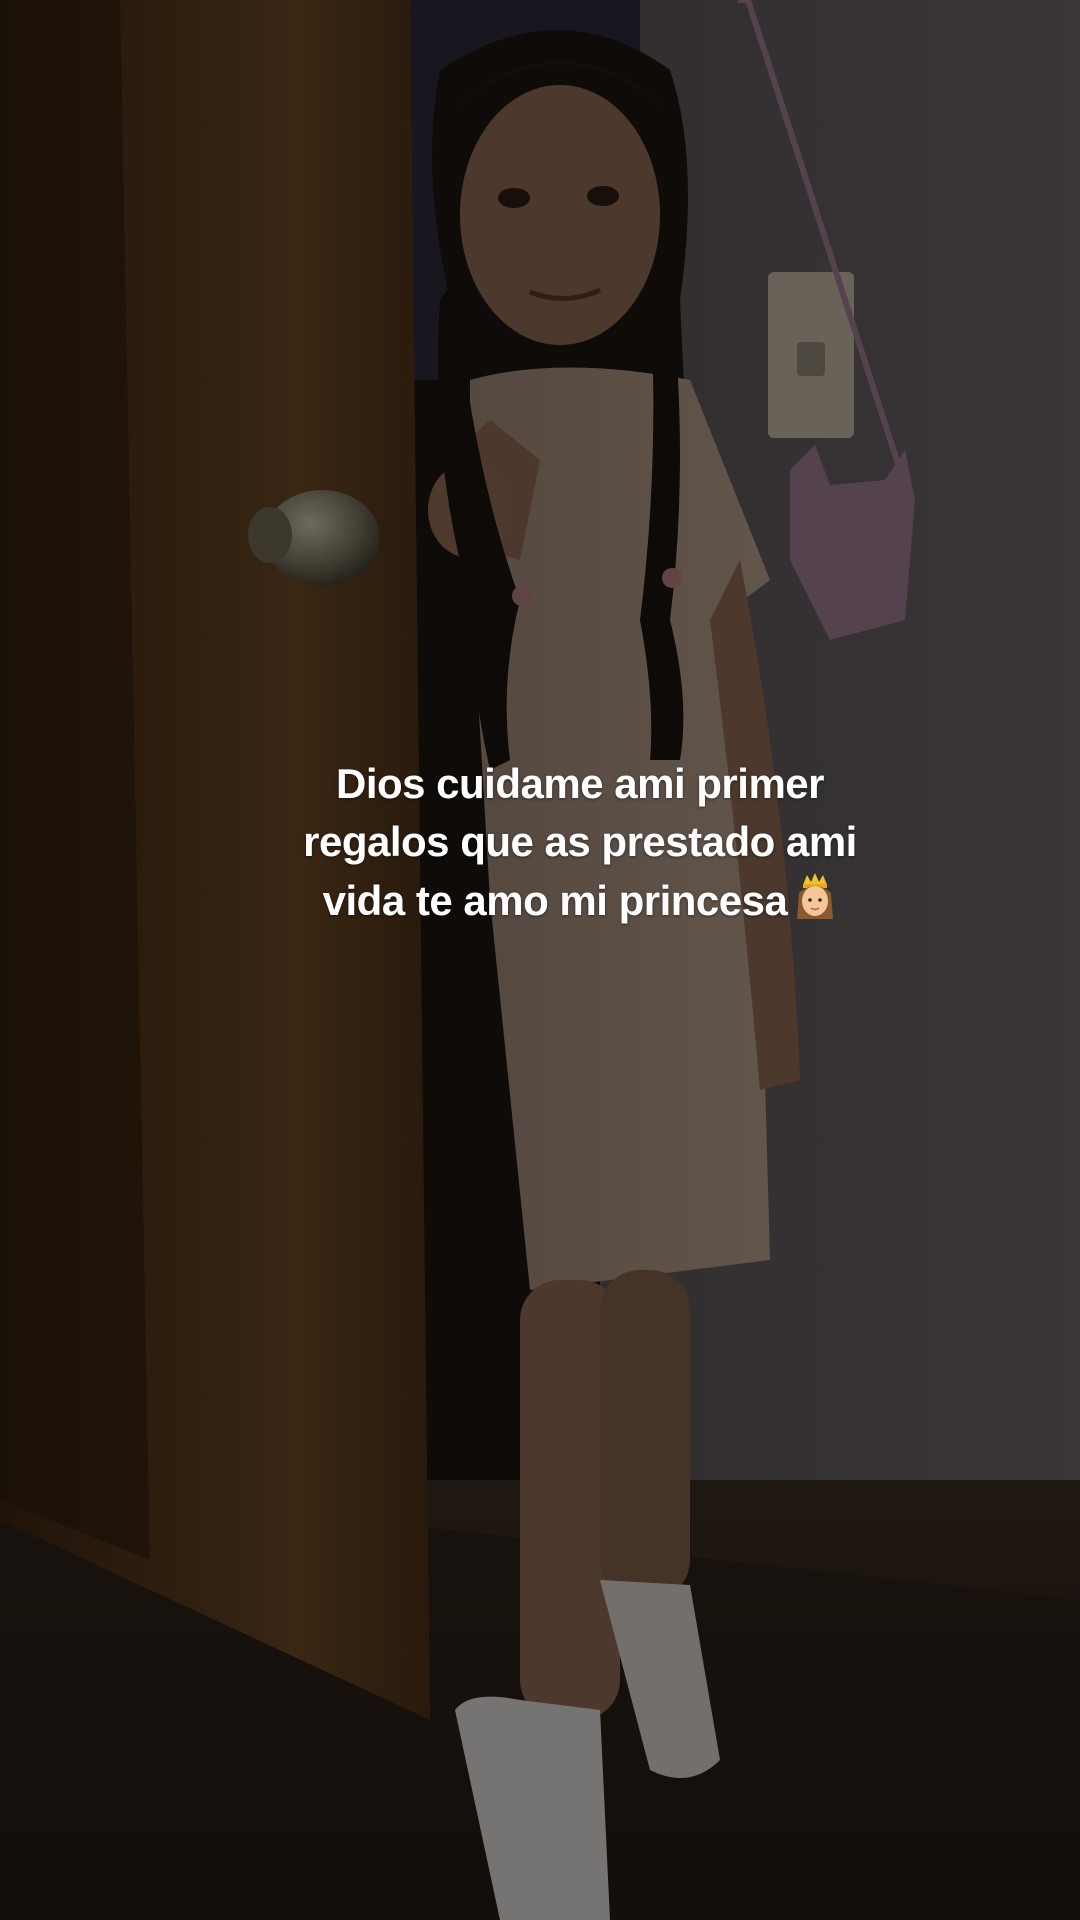 The width and height of the screenshot is (1080, 1920). Describe the element at coordinates (815, 903) in the screenshot. I see `princess-emoji-icon` at that location.